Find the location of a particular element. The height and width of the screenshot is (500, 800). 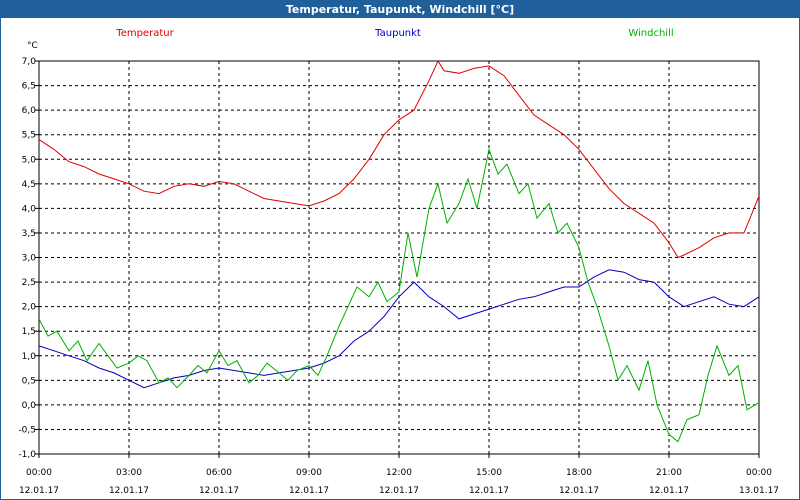

y-tick-label: 2,0 is located at coordinates (29, 308).